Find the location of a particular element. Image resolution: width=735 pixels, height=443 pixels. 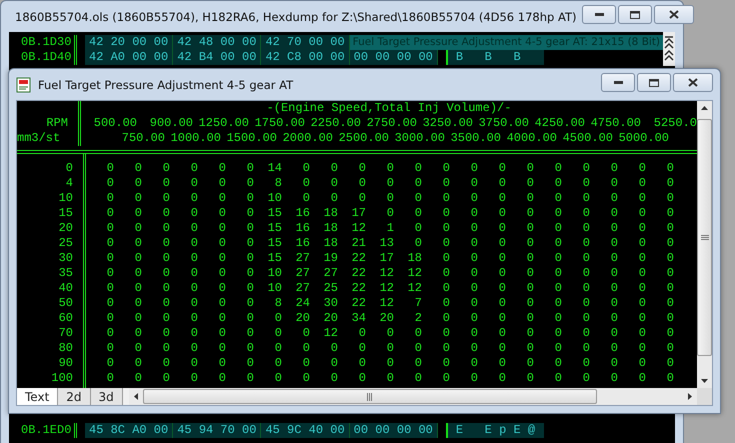

table-cell-text: 8 is located at coordinates (278, 183).